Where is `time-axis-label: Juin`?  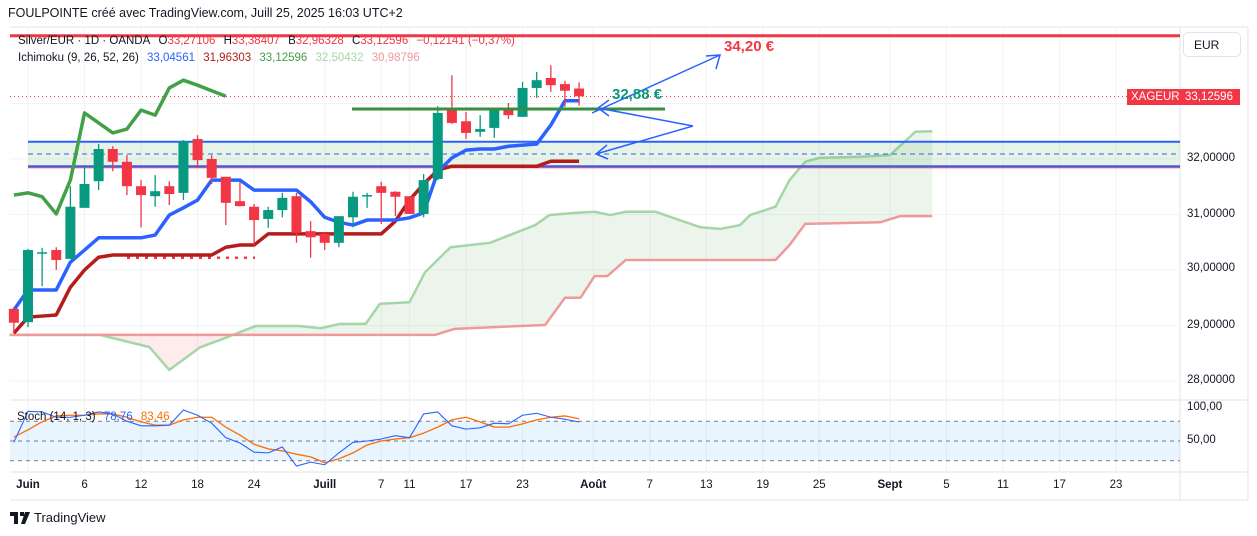
time-axis-label: Juin is located at coordinates (28, 485).